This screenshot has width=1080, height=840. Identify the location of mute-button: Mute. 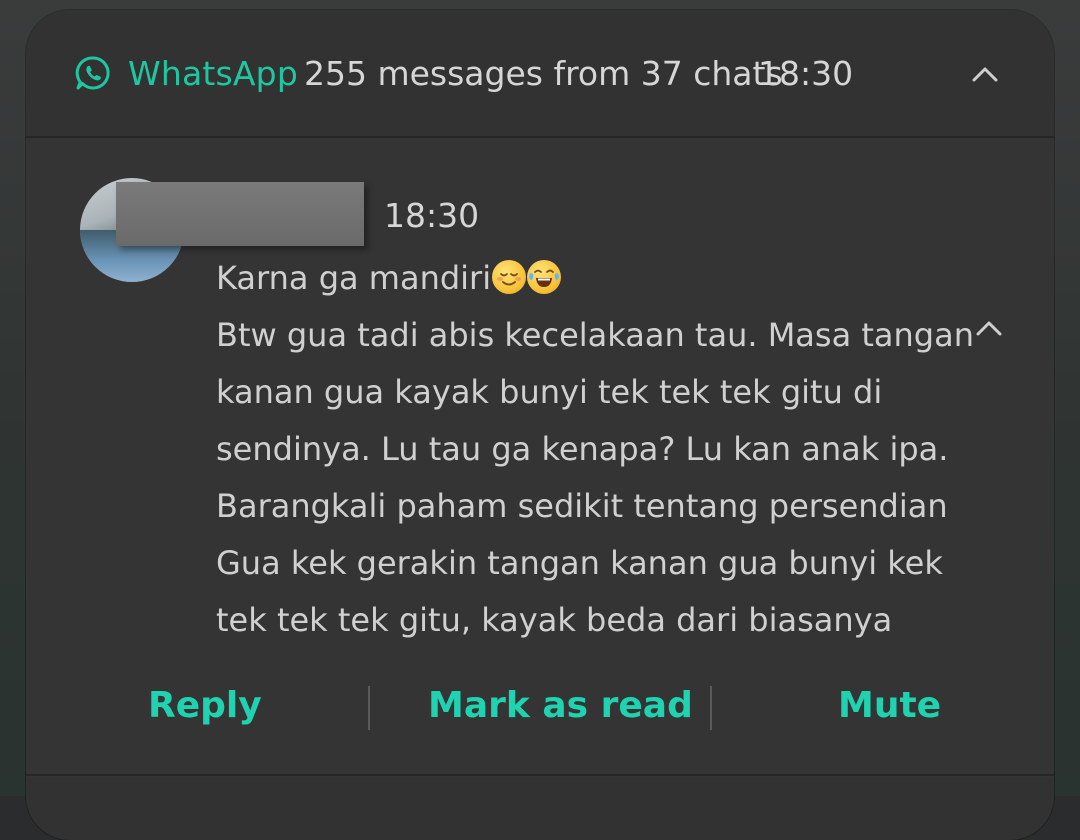
(889, 706).